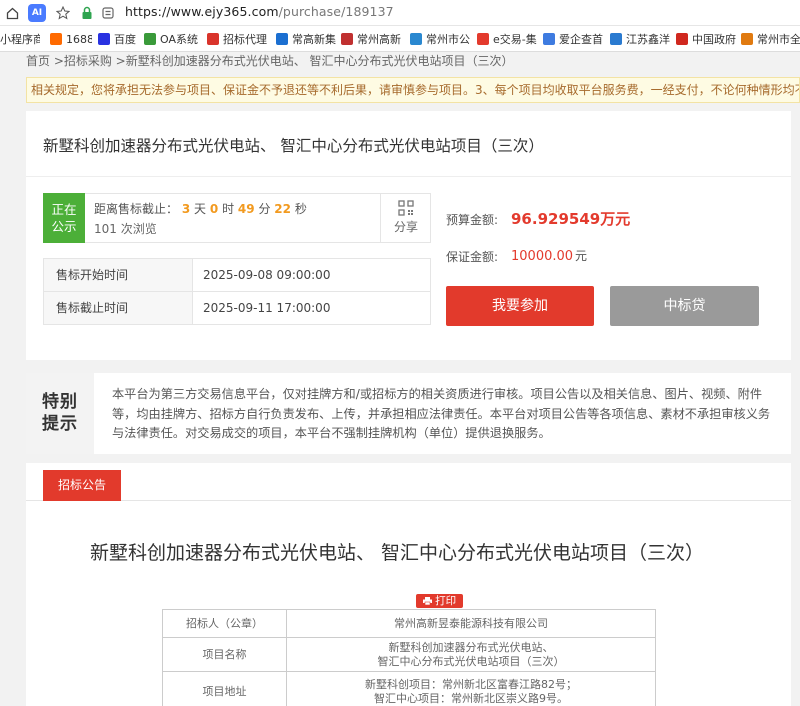 This screenshot has height=706, width=800. What do you see at coordinates (520, 306) in the screenshot?
I see `join-button: 我要参加` at bounding box center [520, 306].